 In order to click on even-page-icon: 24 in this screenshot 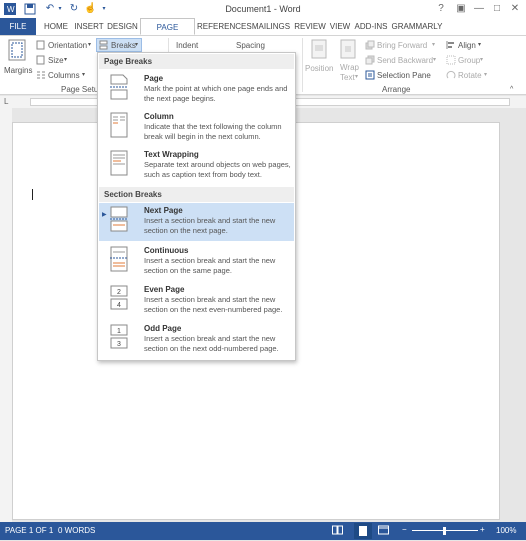, I will do `click(119, 298)`.